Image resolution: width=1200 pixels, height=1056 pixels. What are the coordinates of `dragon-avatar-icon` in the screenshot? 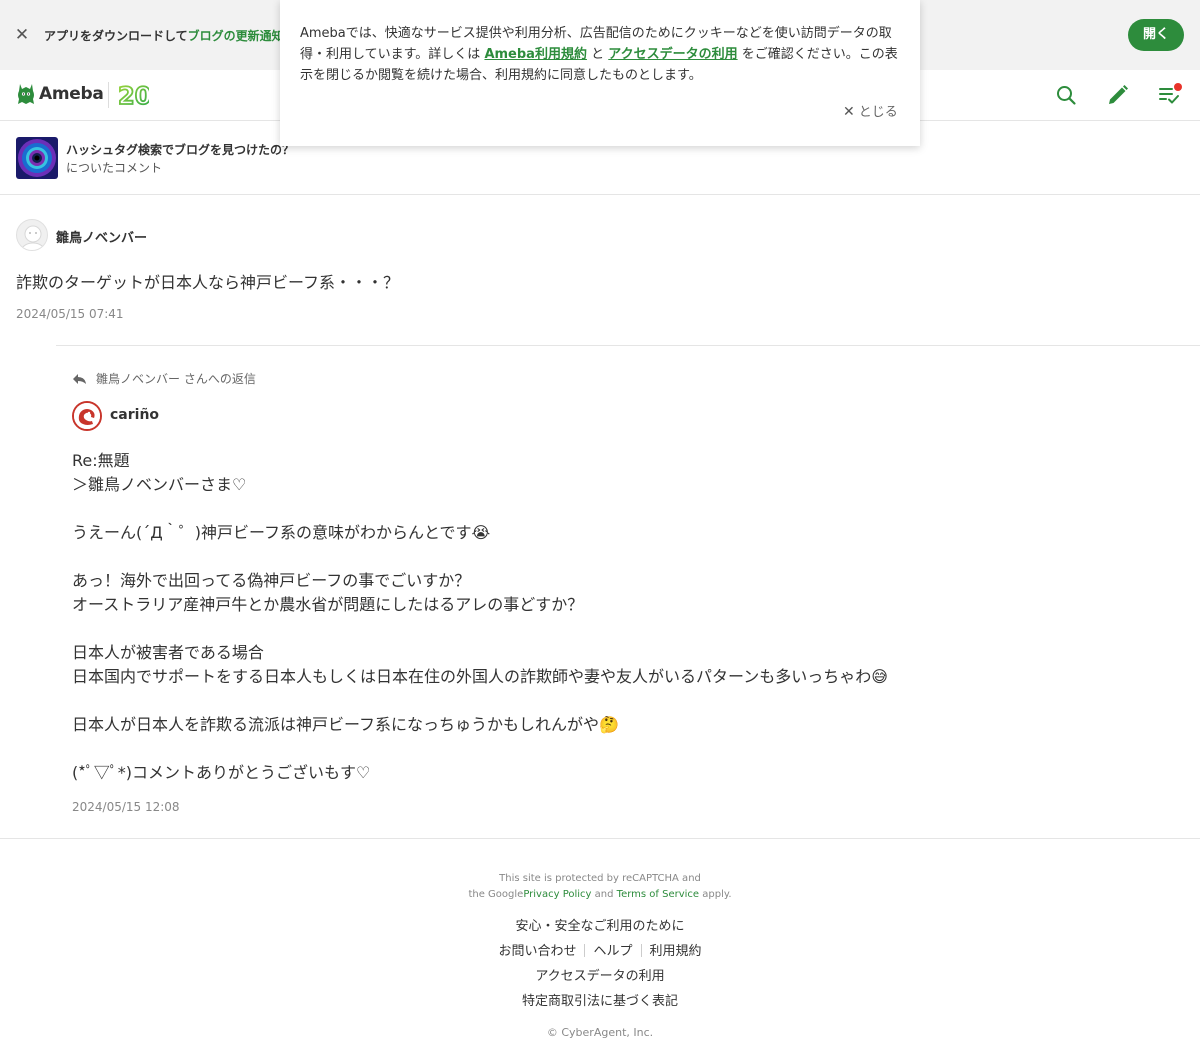 It's located at (87, 416).